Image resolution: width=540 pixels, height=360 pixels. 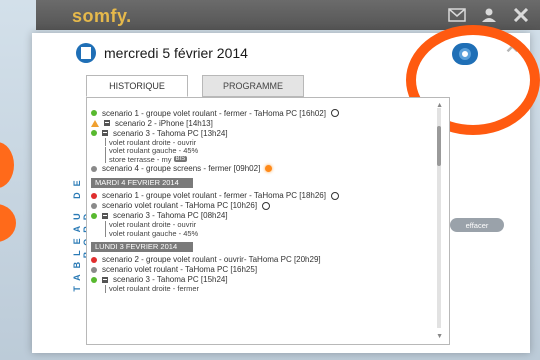 What do you see at coordinates (257, 133) in the screenshot?
I see `list-item: scenario 3 - Tahoma PC [13h24]` at bounding box center [257, 133].